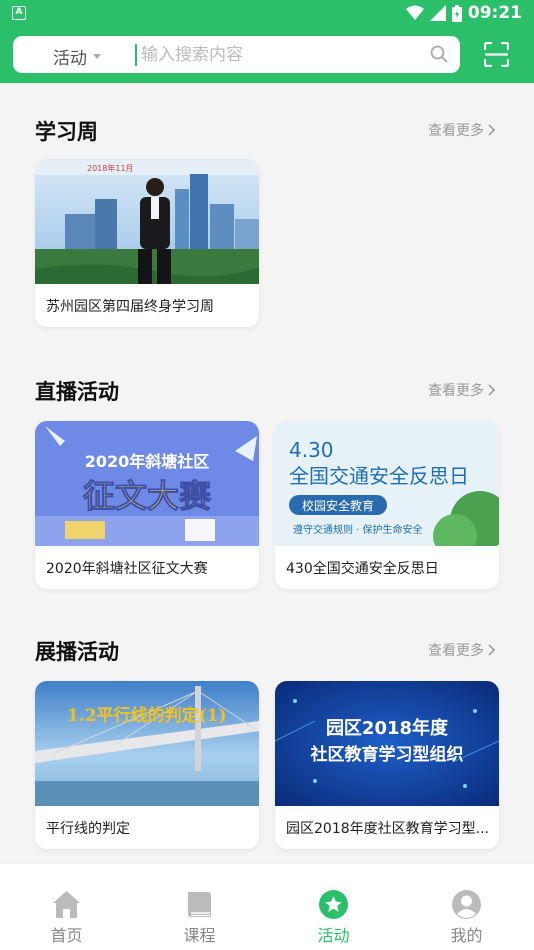 The image size is (534, 950). What do you see at coordinates (77, 652) in the screenshot?
I see `section-title: 展播活动` at bounding box center [77, 652].